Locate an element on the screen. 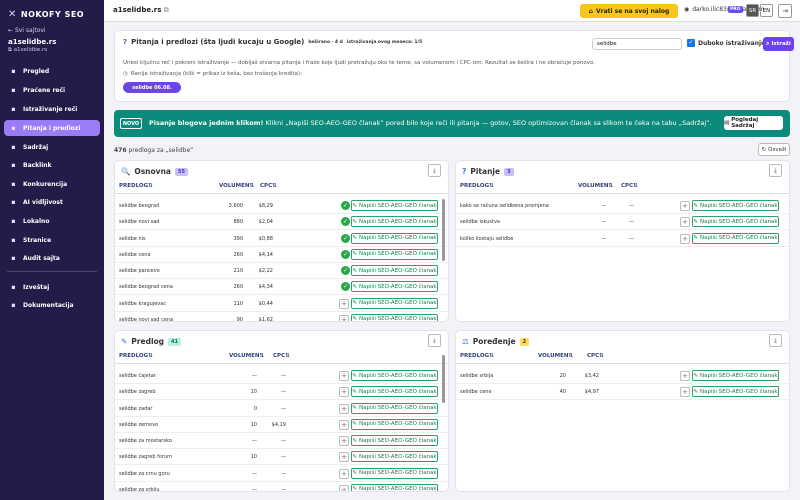 This screenshot has width=800, height=500. history-item: selidbe 06.08. is located at coordinates (152, 87).